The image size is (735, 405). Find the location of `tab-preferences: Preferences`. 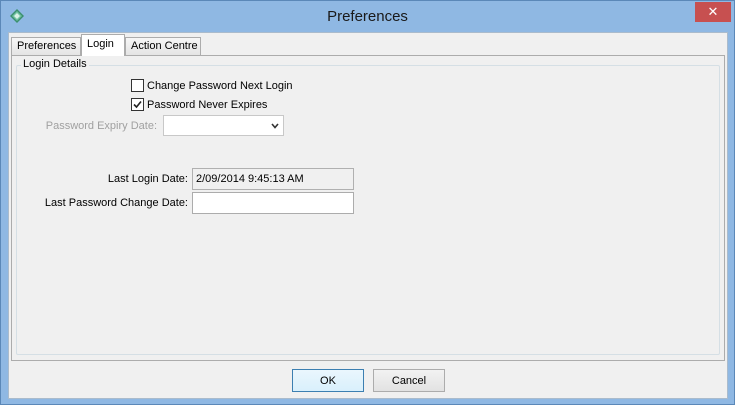

tab-preferences: Preferences is located at coordinates (46, 46).